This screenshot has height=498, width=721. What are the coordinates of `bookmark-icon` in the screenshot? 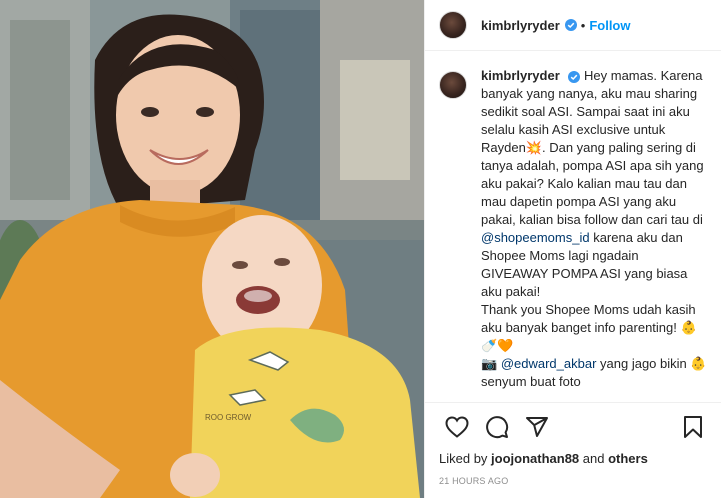 It's located at (693, 427).